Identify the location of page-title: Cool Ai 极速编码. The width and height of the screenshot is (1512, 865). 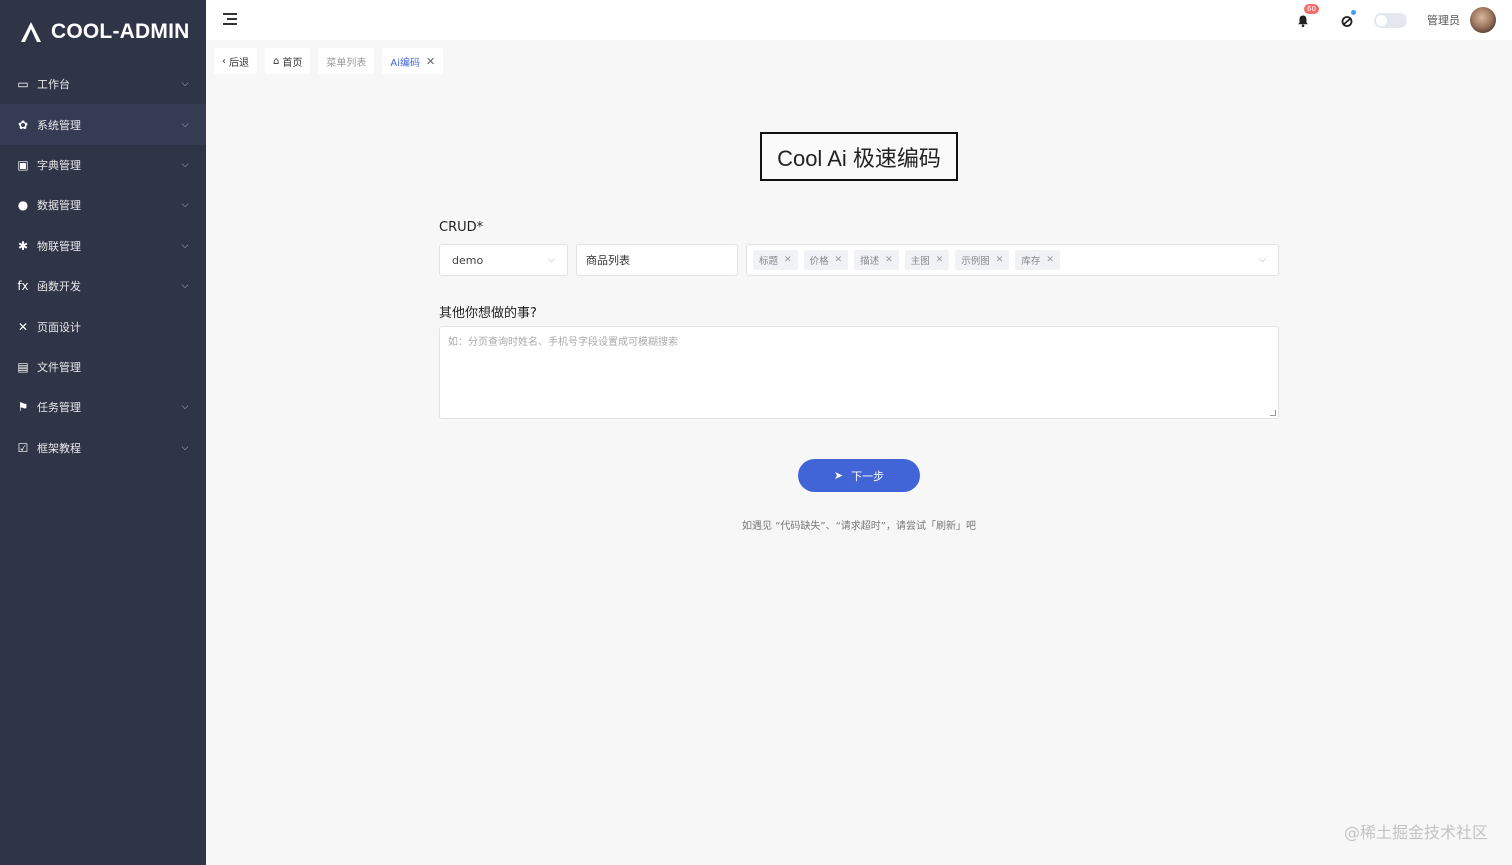
(859, 156).